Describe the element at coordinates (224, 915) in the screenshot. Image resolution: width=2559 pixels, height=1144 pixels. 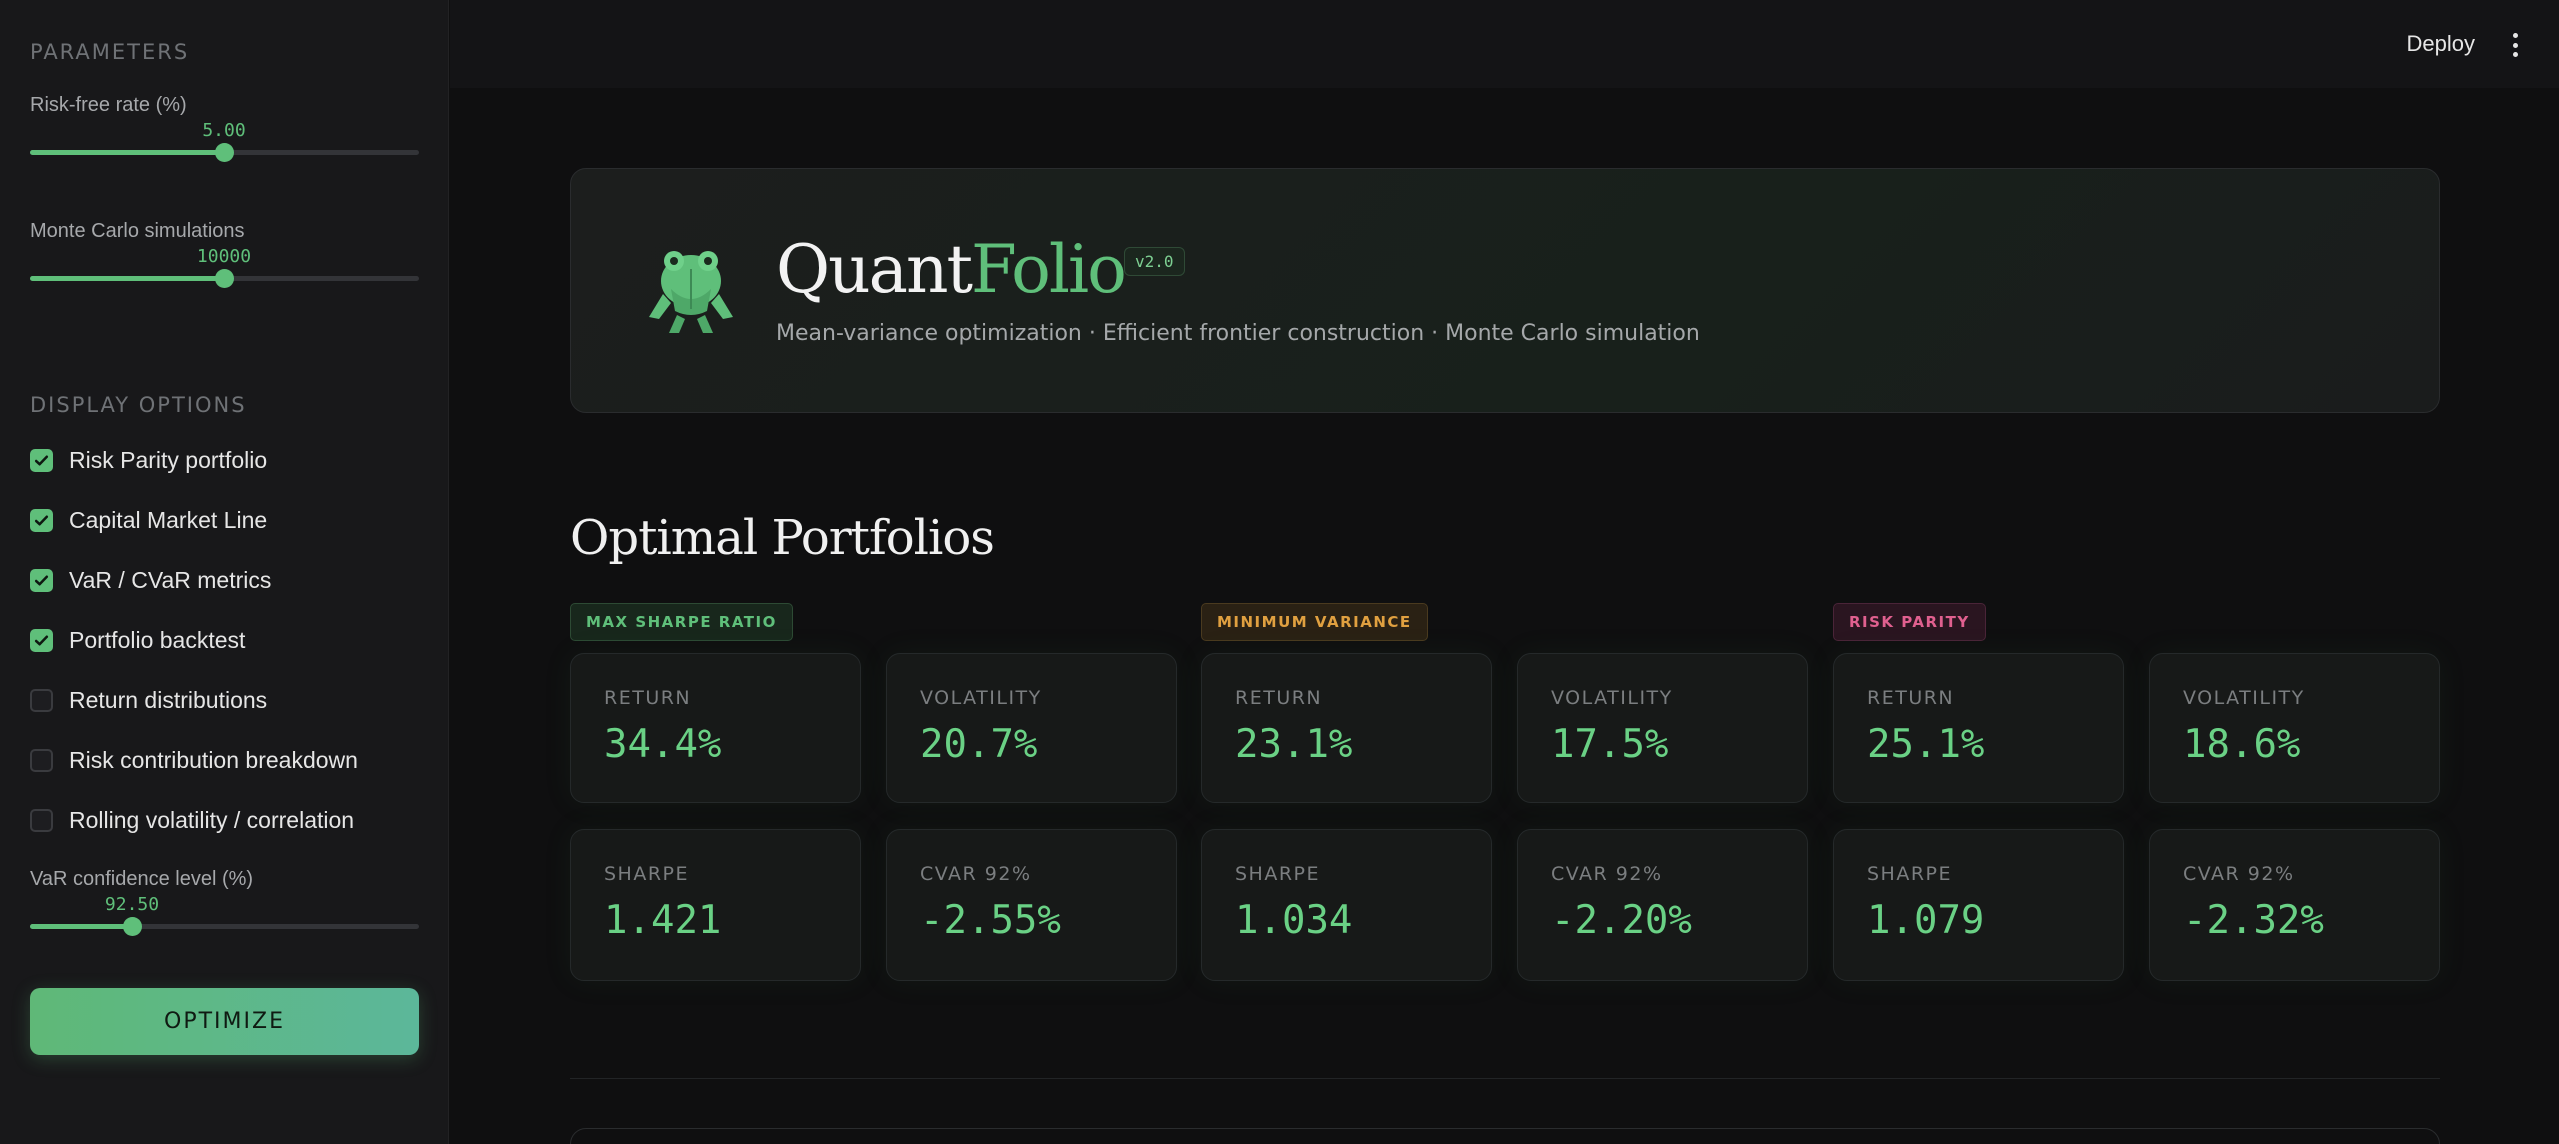
I see `var-confidence-slider: 92.50` at that location.